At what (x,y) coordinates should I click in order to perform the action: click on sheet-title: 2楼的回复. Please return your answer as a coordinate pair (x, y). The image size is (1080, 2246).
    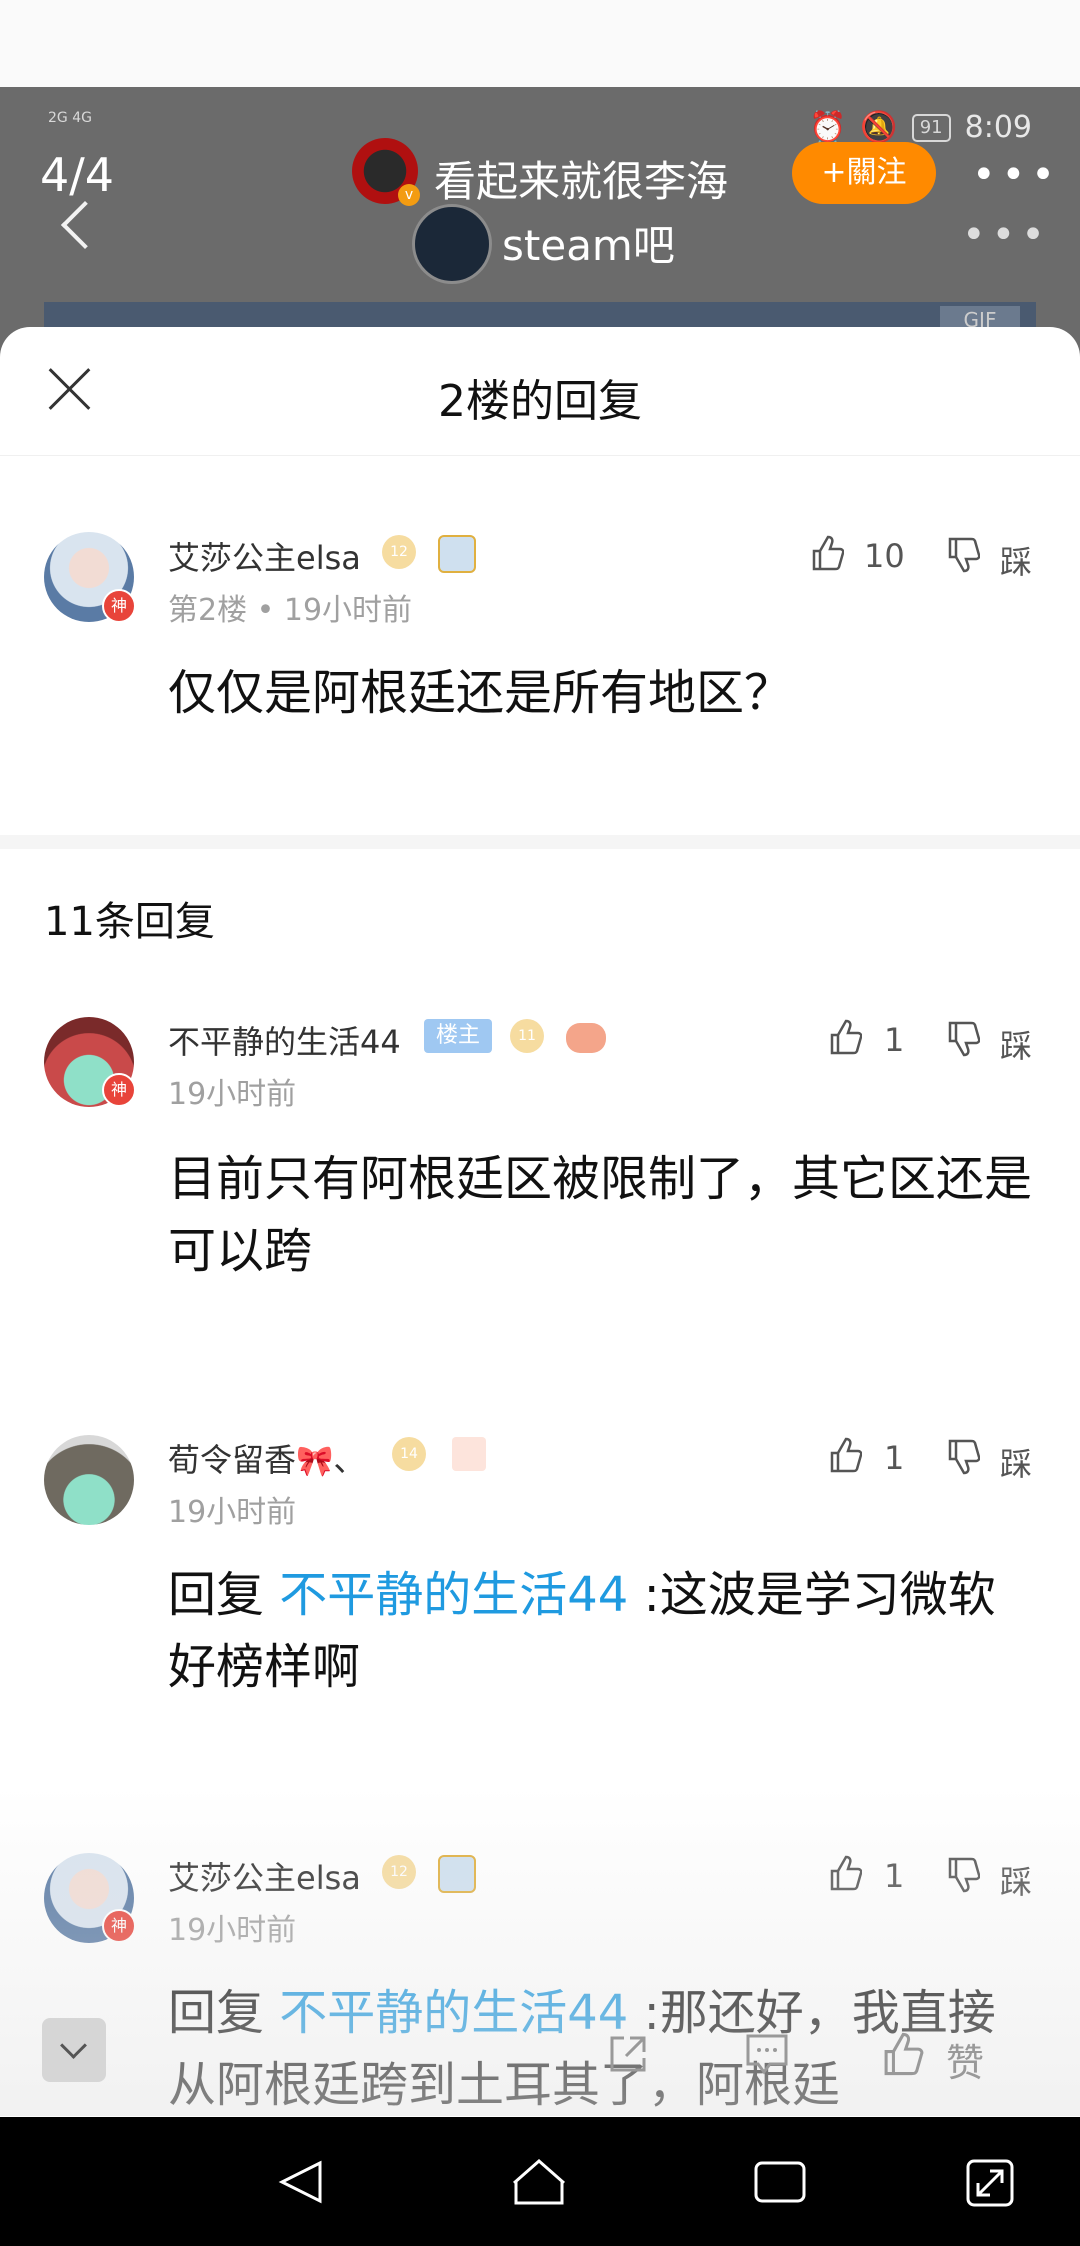
    Looking at the image, I should click on (540, 401).